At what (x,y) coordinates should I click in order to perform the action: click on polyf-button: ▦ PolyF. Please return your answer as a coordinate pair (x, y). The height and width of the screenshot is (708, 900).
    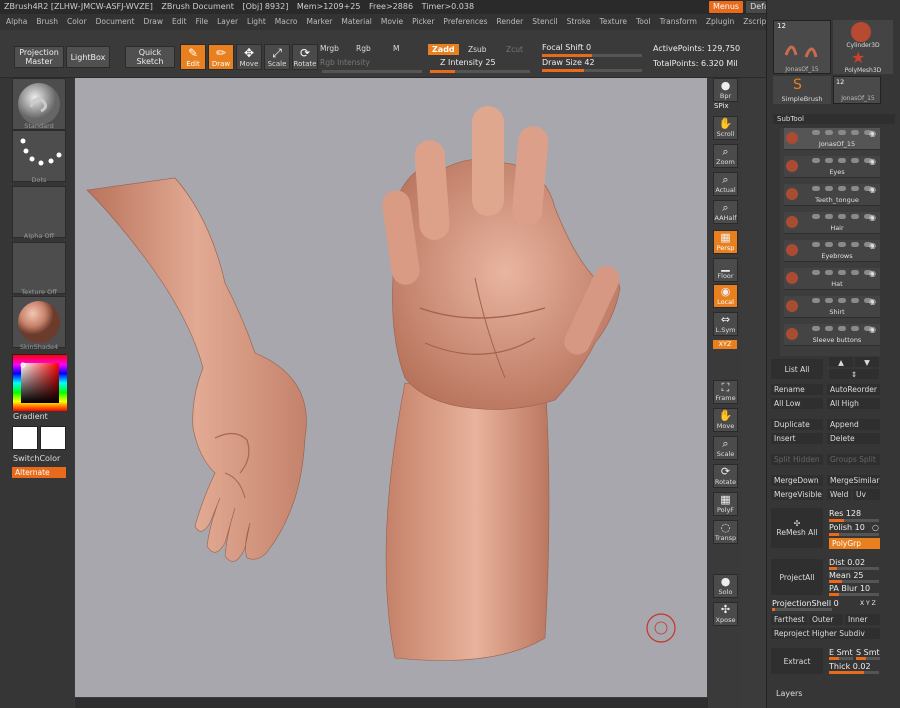
    Looking at the image, I should click on (725, 504).